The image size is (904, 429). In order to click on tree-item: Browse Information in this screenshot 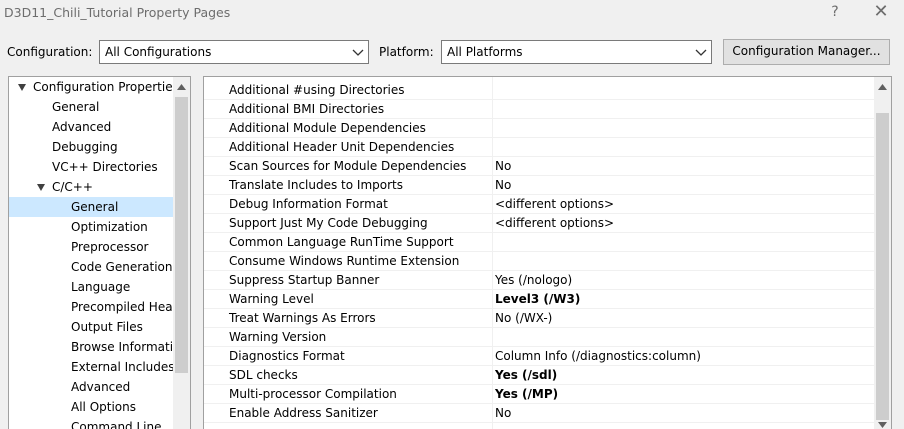, I will do `click(92, 347)`.